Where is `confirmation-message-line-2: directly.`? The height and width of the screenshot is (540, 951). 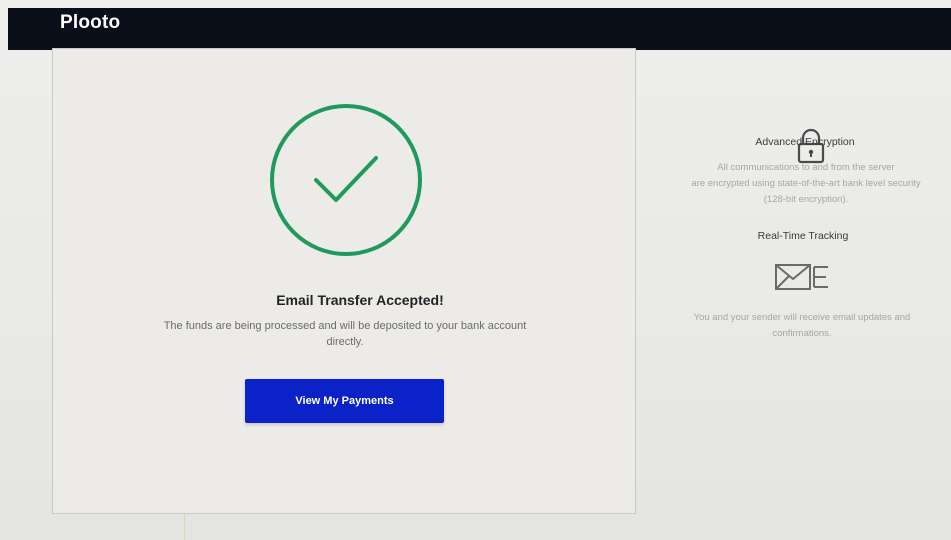 confirmation-message-line-2: directly. is located at coordinates (345, 342).